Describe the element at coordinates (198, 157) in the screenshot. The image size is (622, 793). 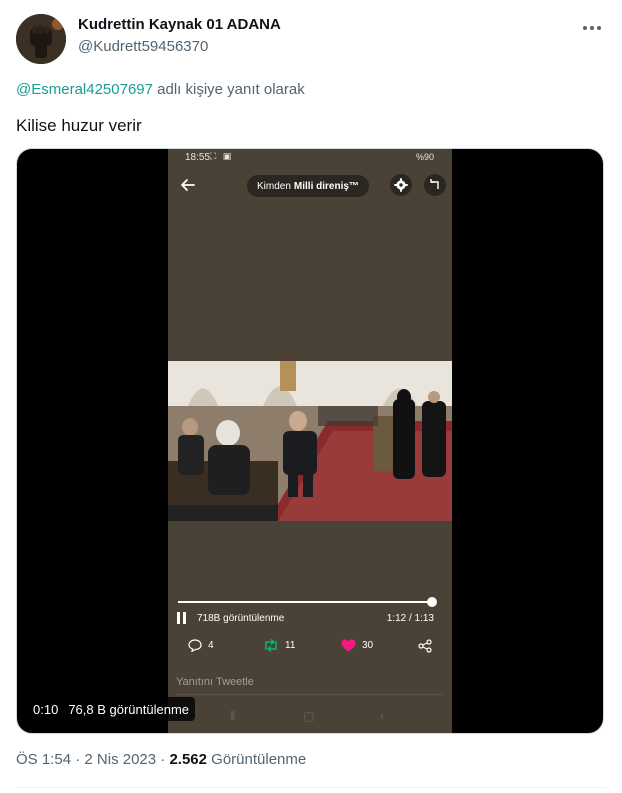
I see `phone-status-time: 18:55` at that location.